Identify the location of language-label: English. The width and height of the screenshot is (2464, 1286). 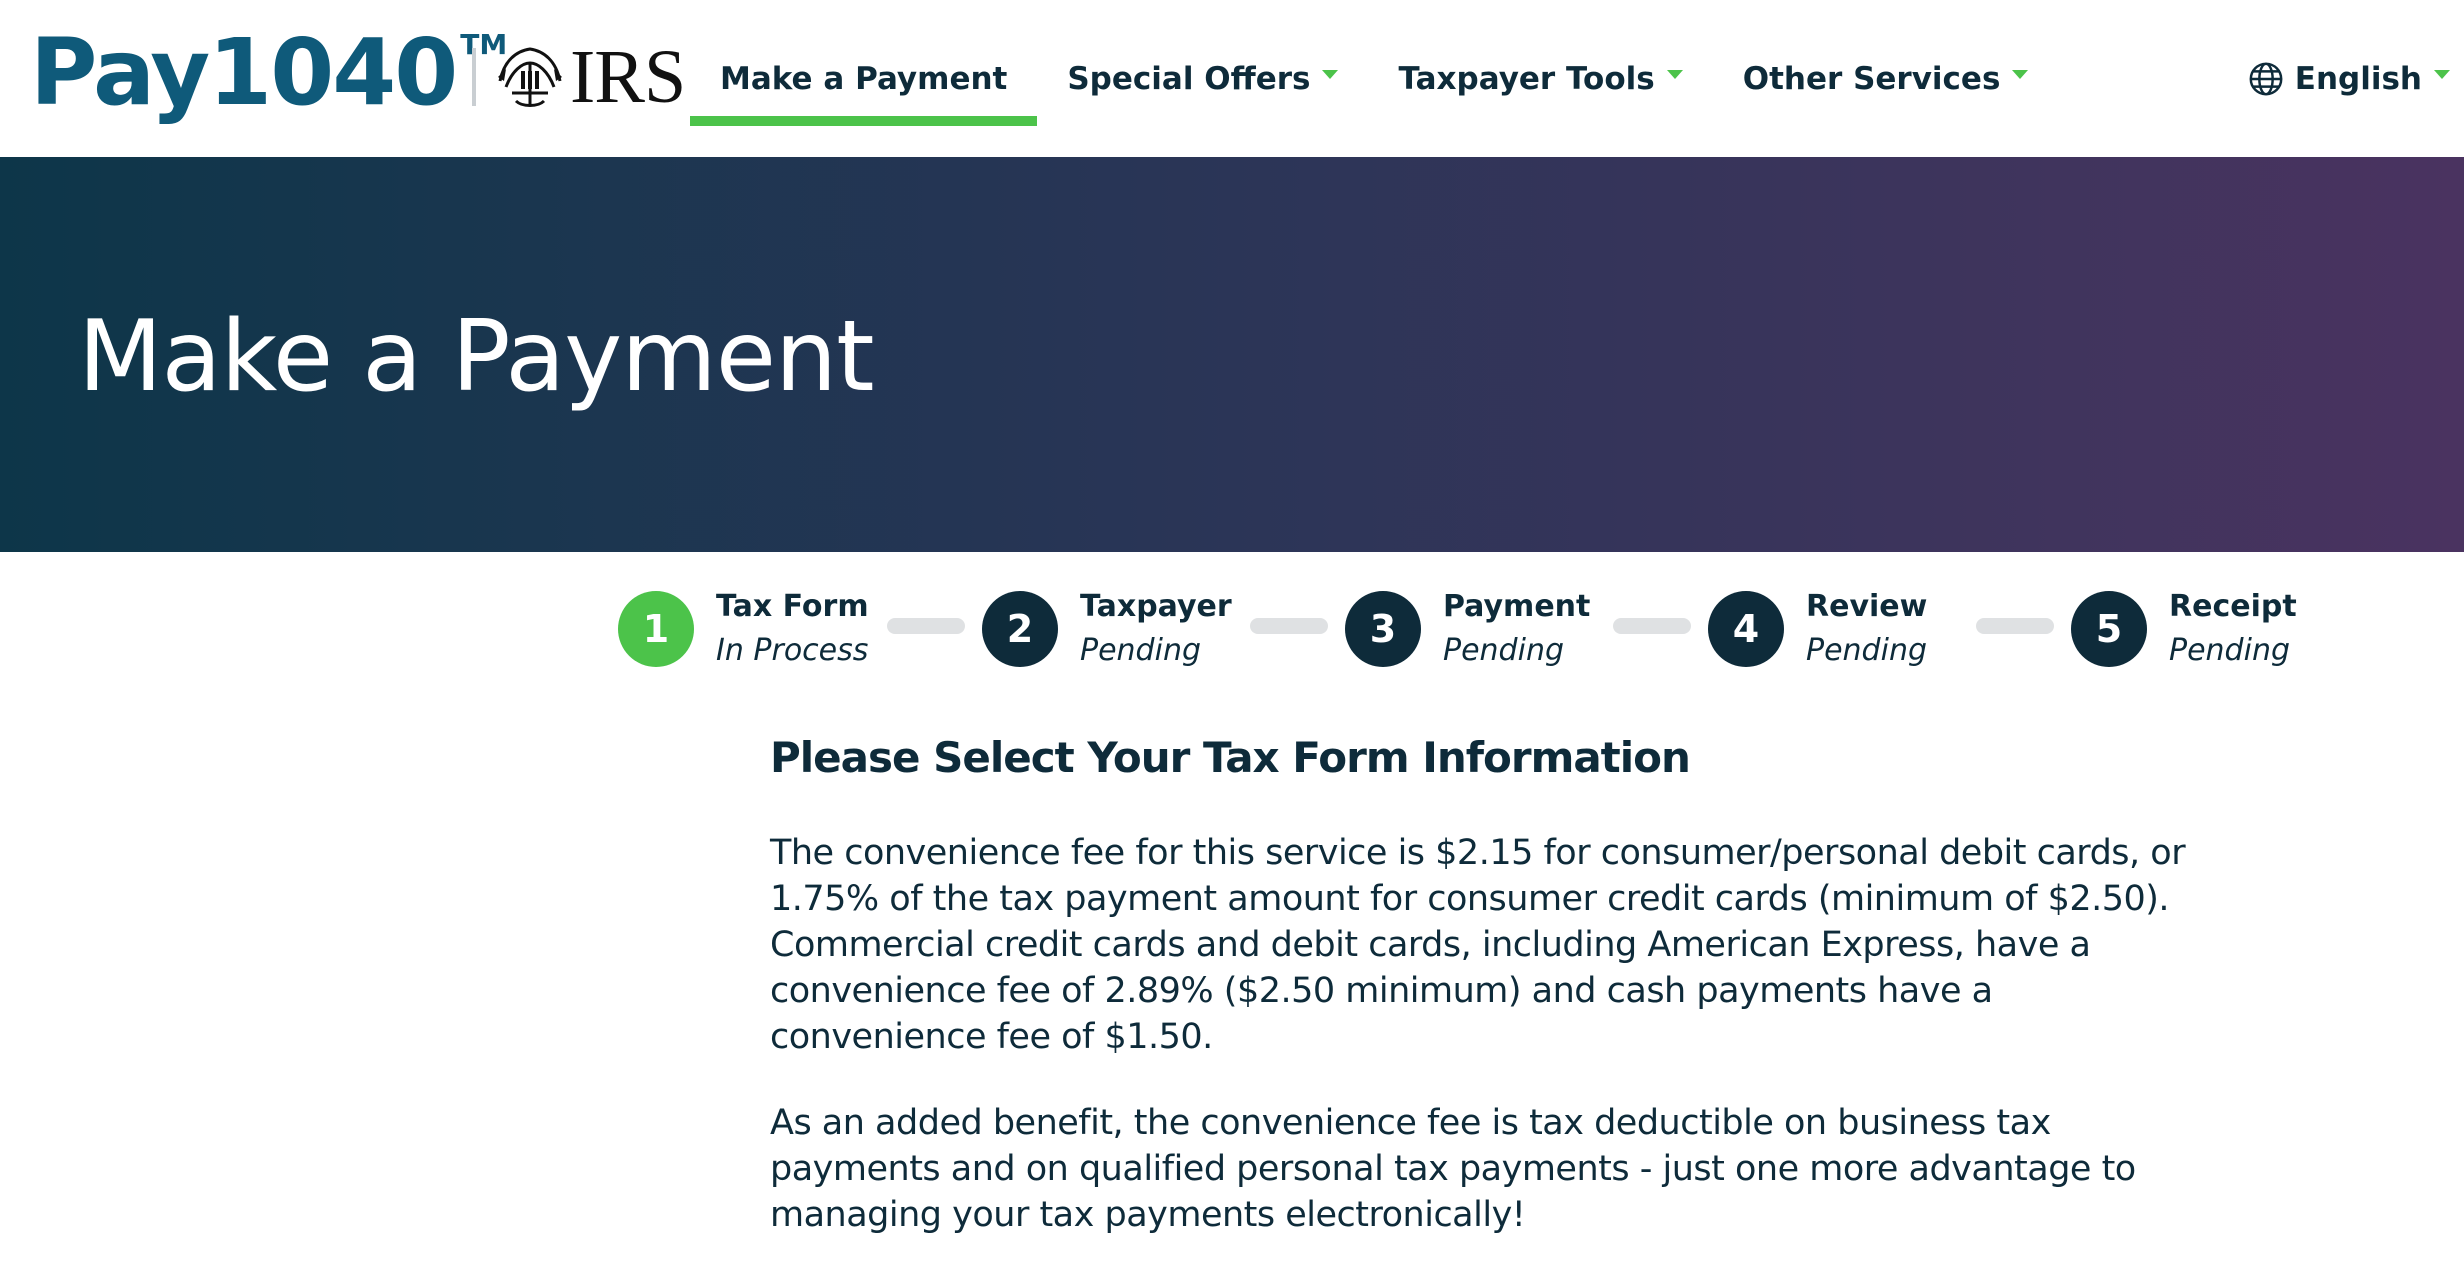
(2358, 78).